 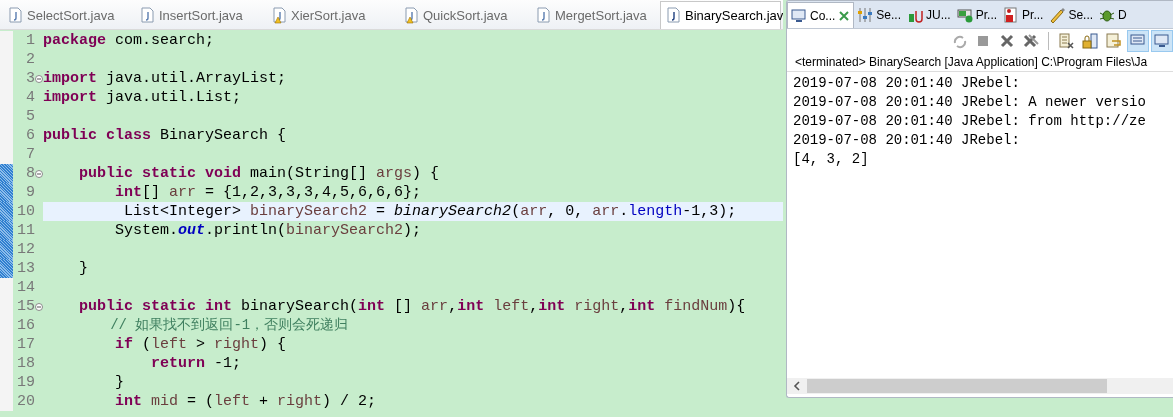 What do you see at coordinates (30, 154) in the screenshot?
I see `line-number: 7` at bounding box center [30, 154].